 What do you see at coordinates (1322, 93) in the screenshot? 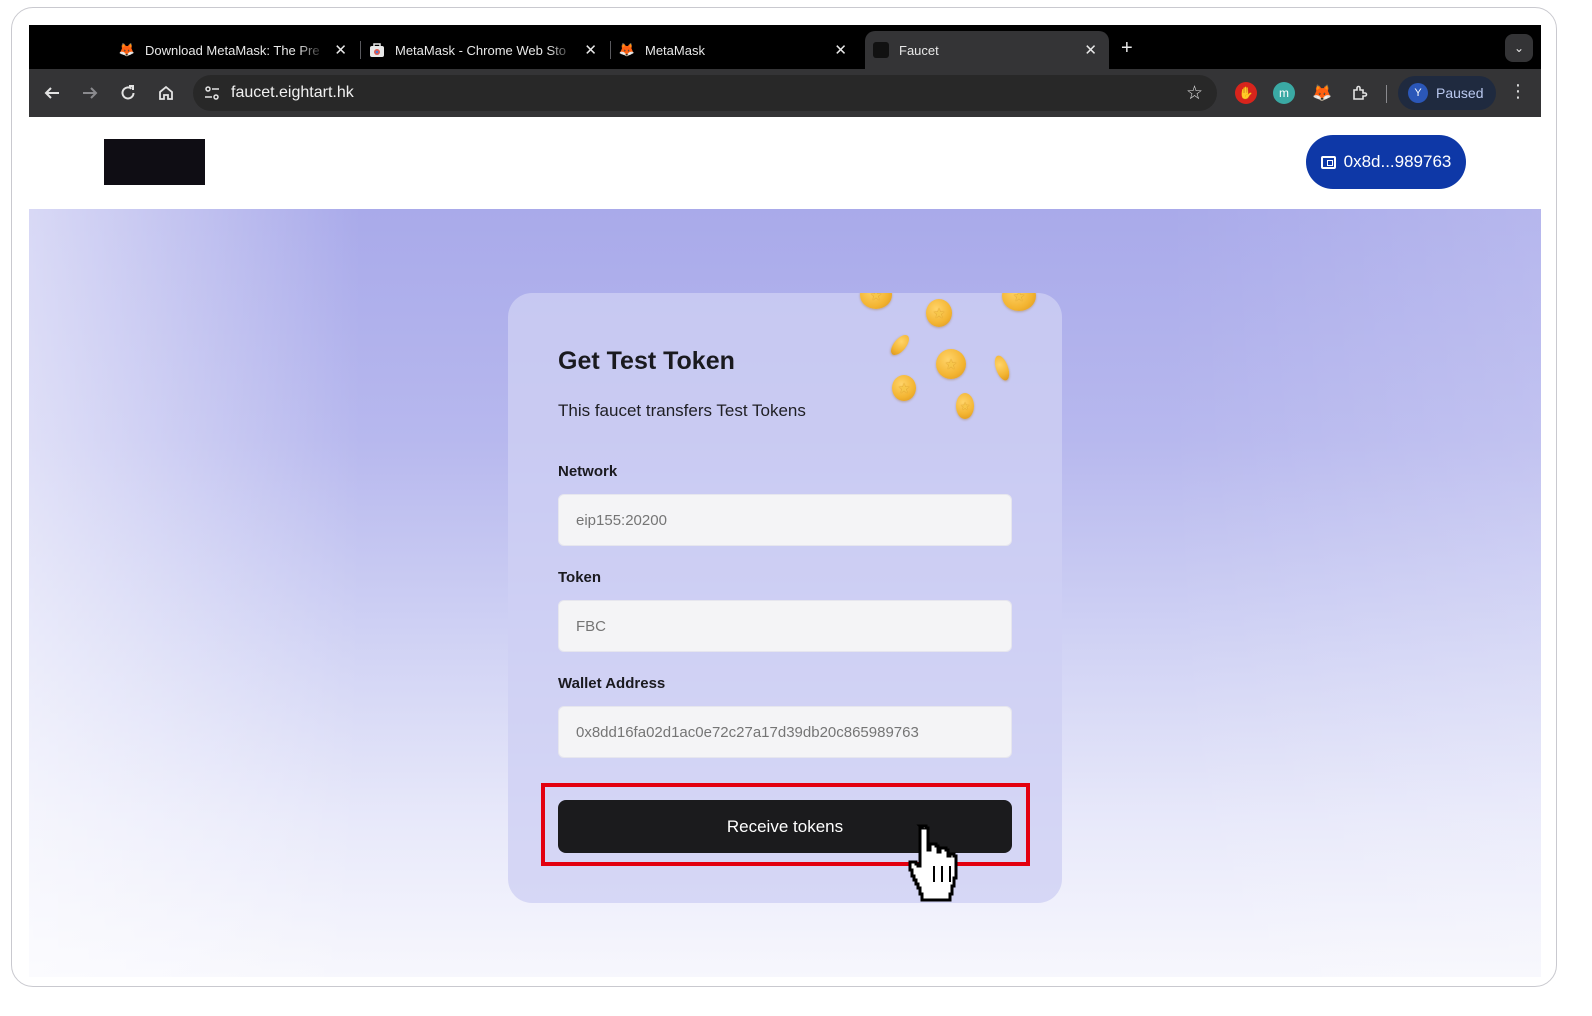
I see `metamask-extension-icon: 🦊` at bounding box center [1322, 93].